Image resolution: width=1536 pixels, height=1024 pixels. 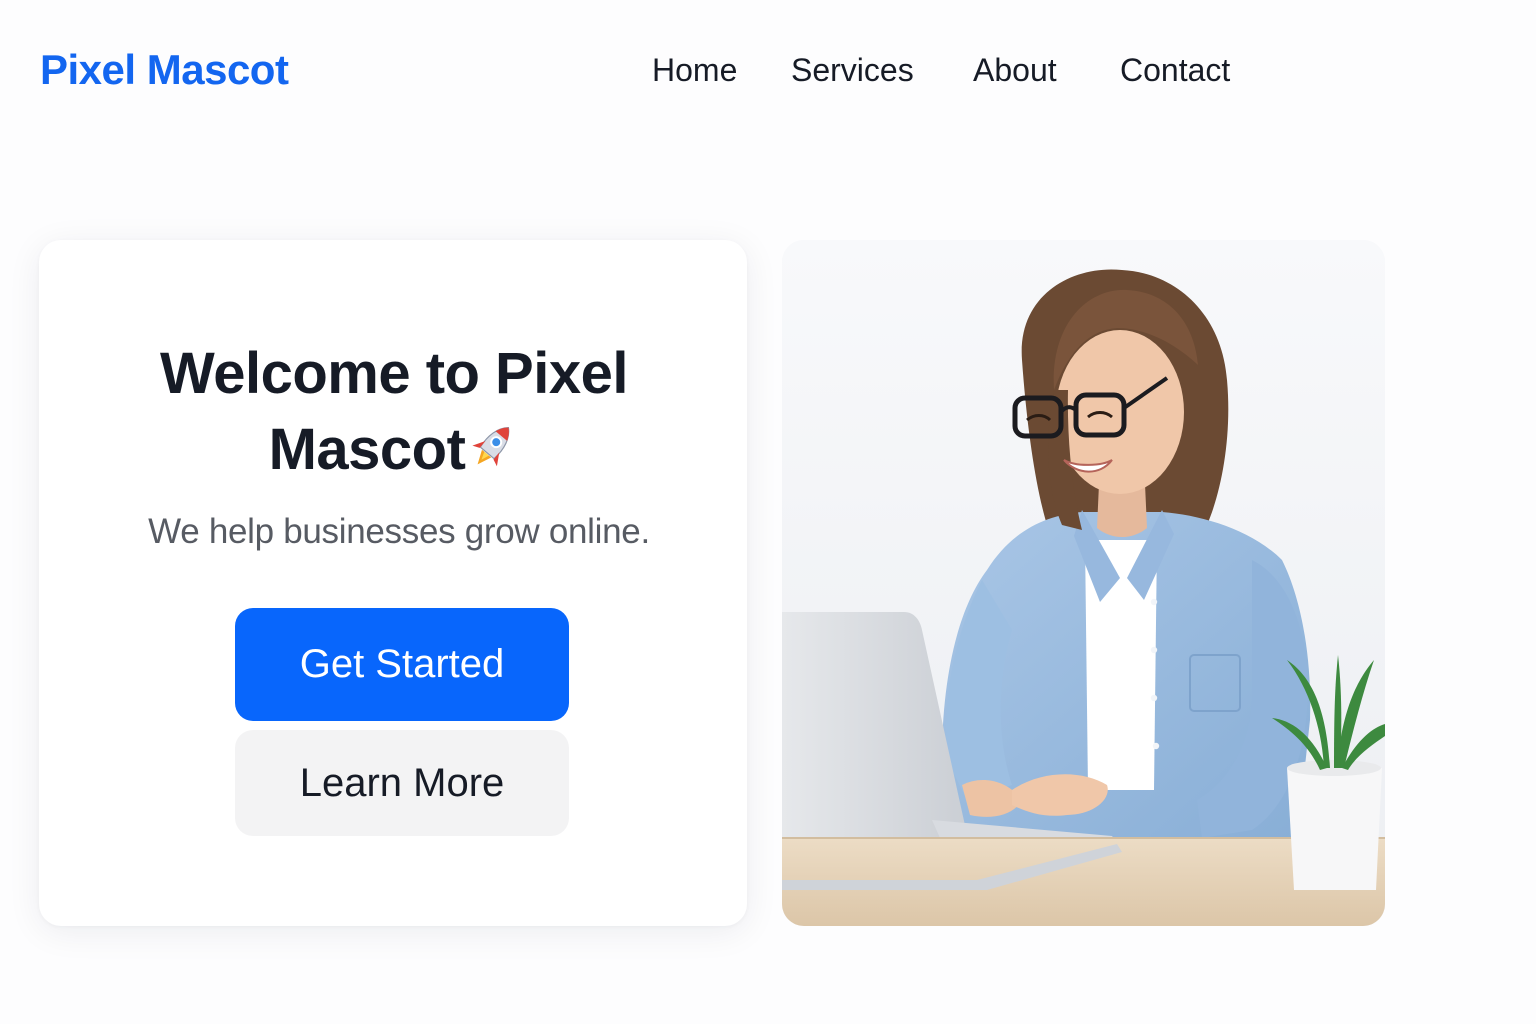 What do you see at coordinates (402, 783) in the screenshot?
I see `learn-more-button: Learn More` at bounding box center [402, 783].